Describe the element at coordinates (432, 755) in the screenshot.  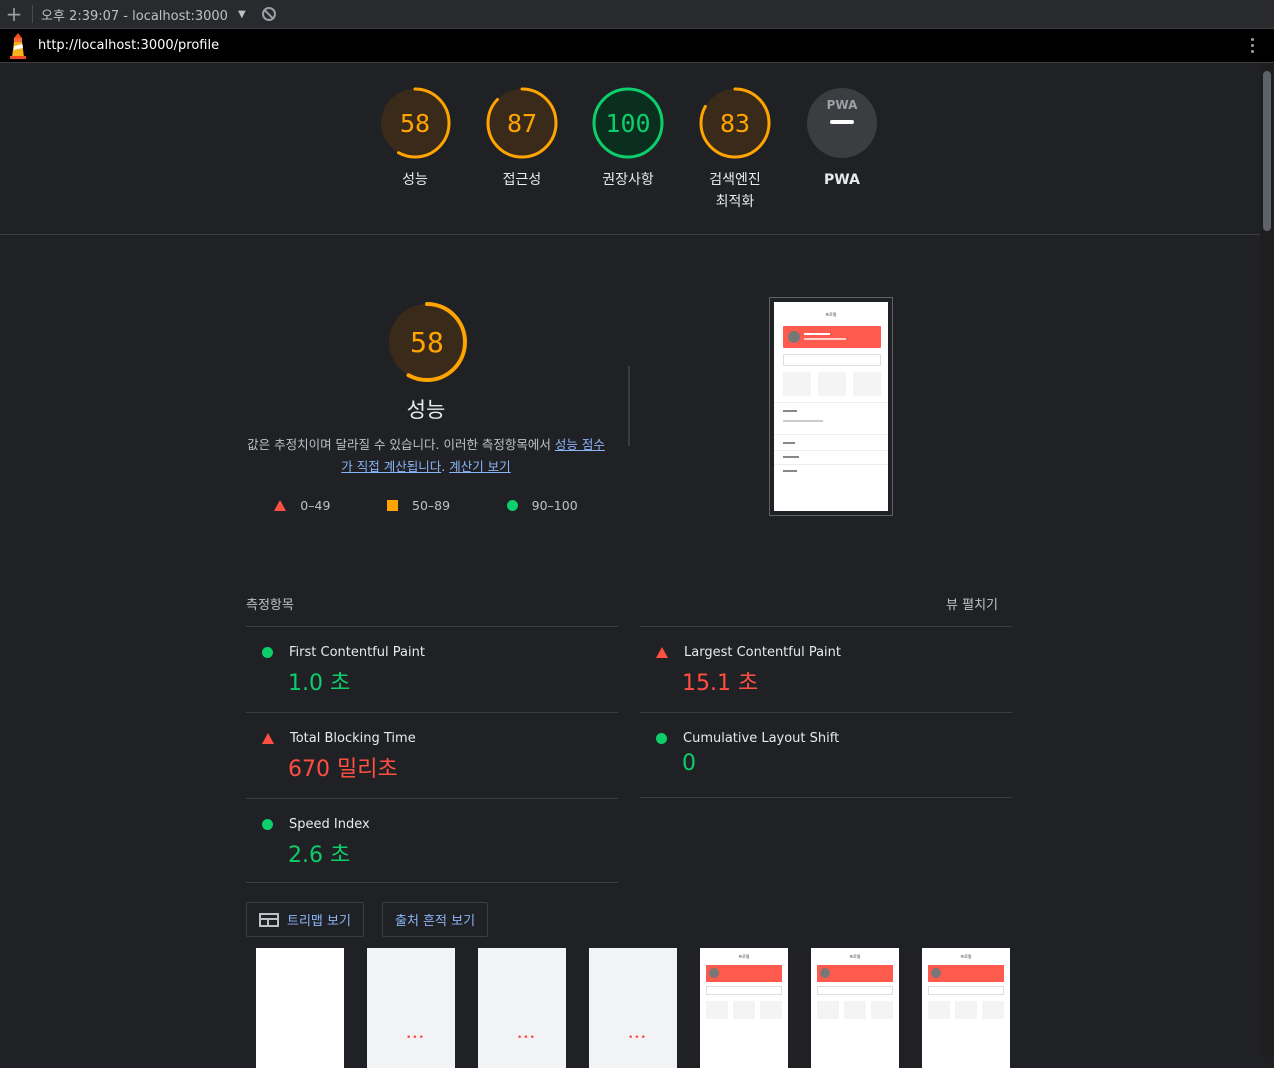
I see `metric-item: Total Blocking Time 670 밀리초` at that location.